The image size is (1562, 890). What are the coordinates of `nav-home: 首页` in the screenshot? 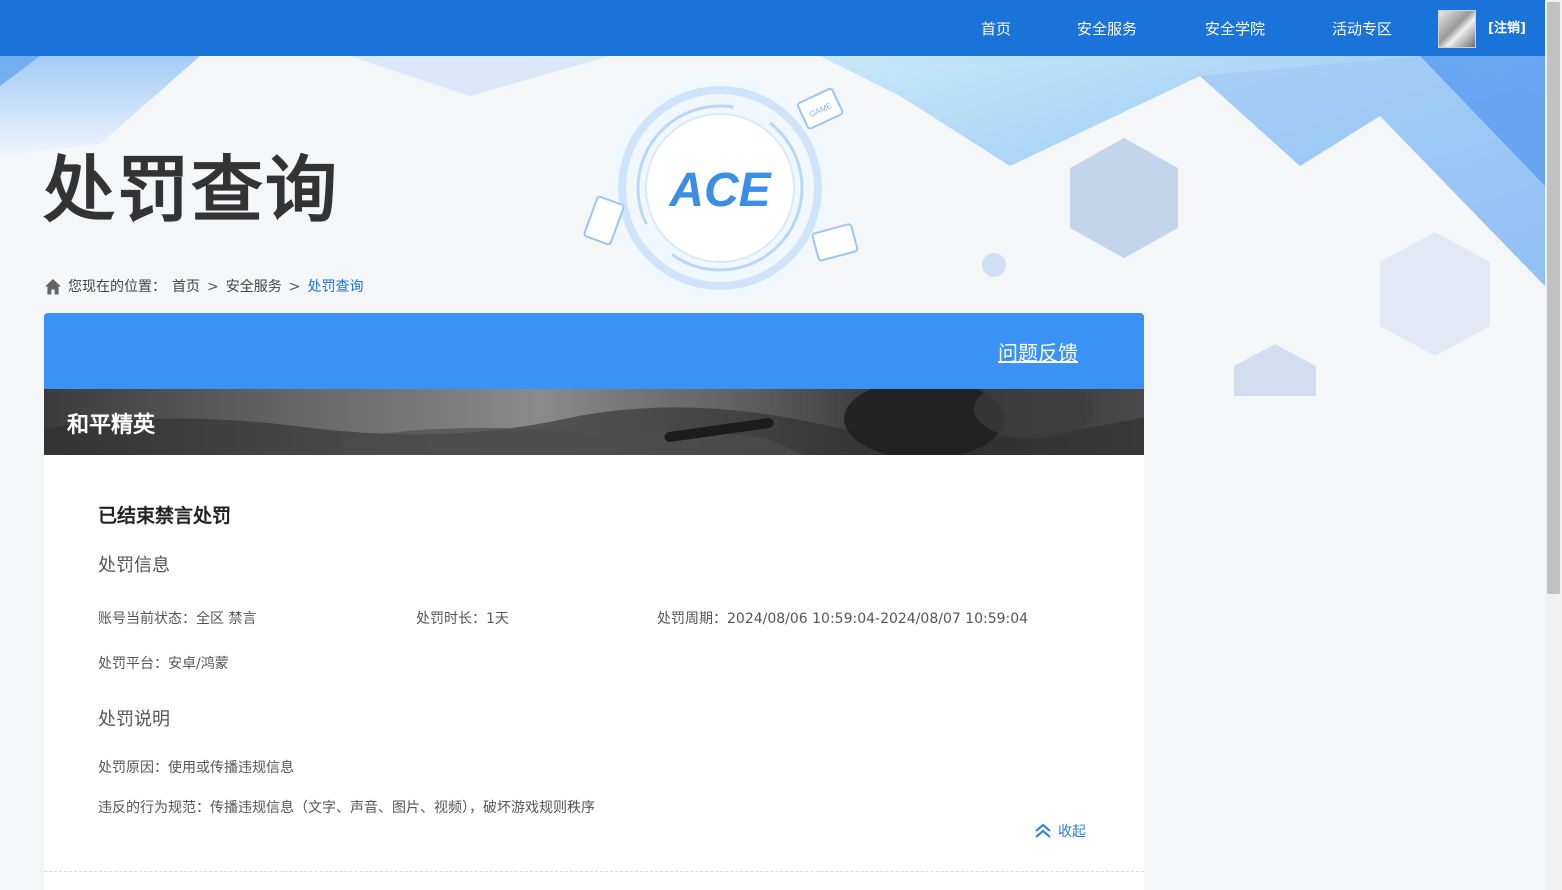 It's located at (996, 28).